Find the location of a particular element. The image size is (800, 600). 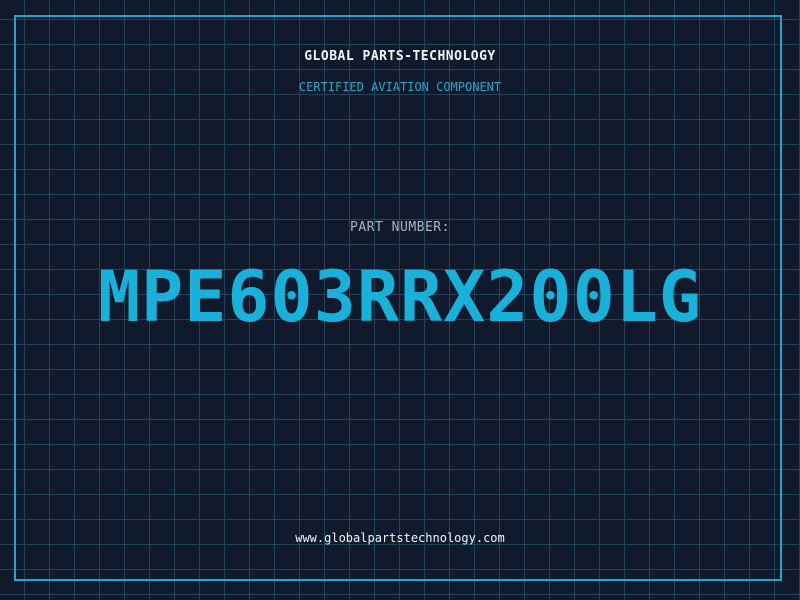

website-url: www.globalpartstechnology.com is located at coordinates (400, 538).